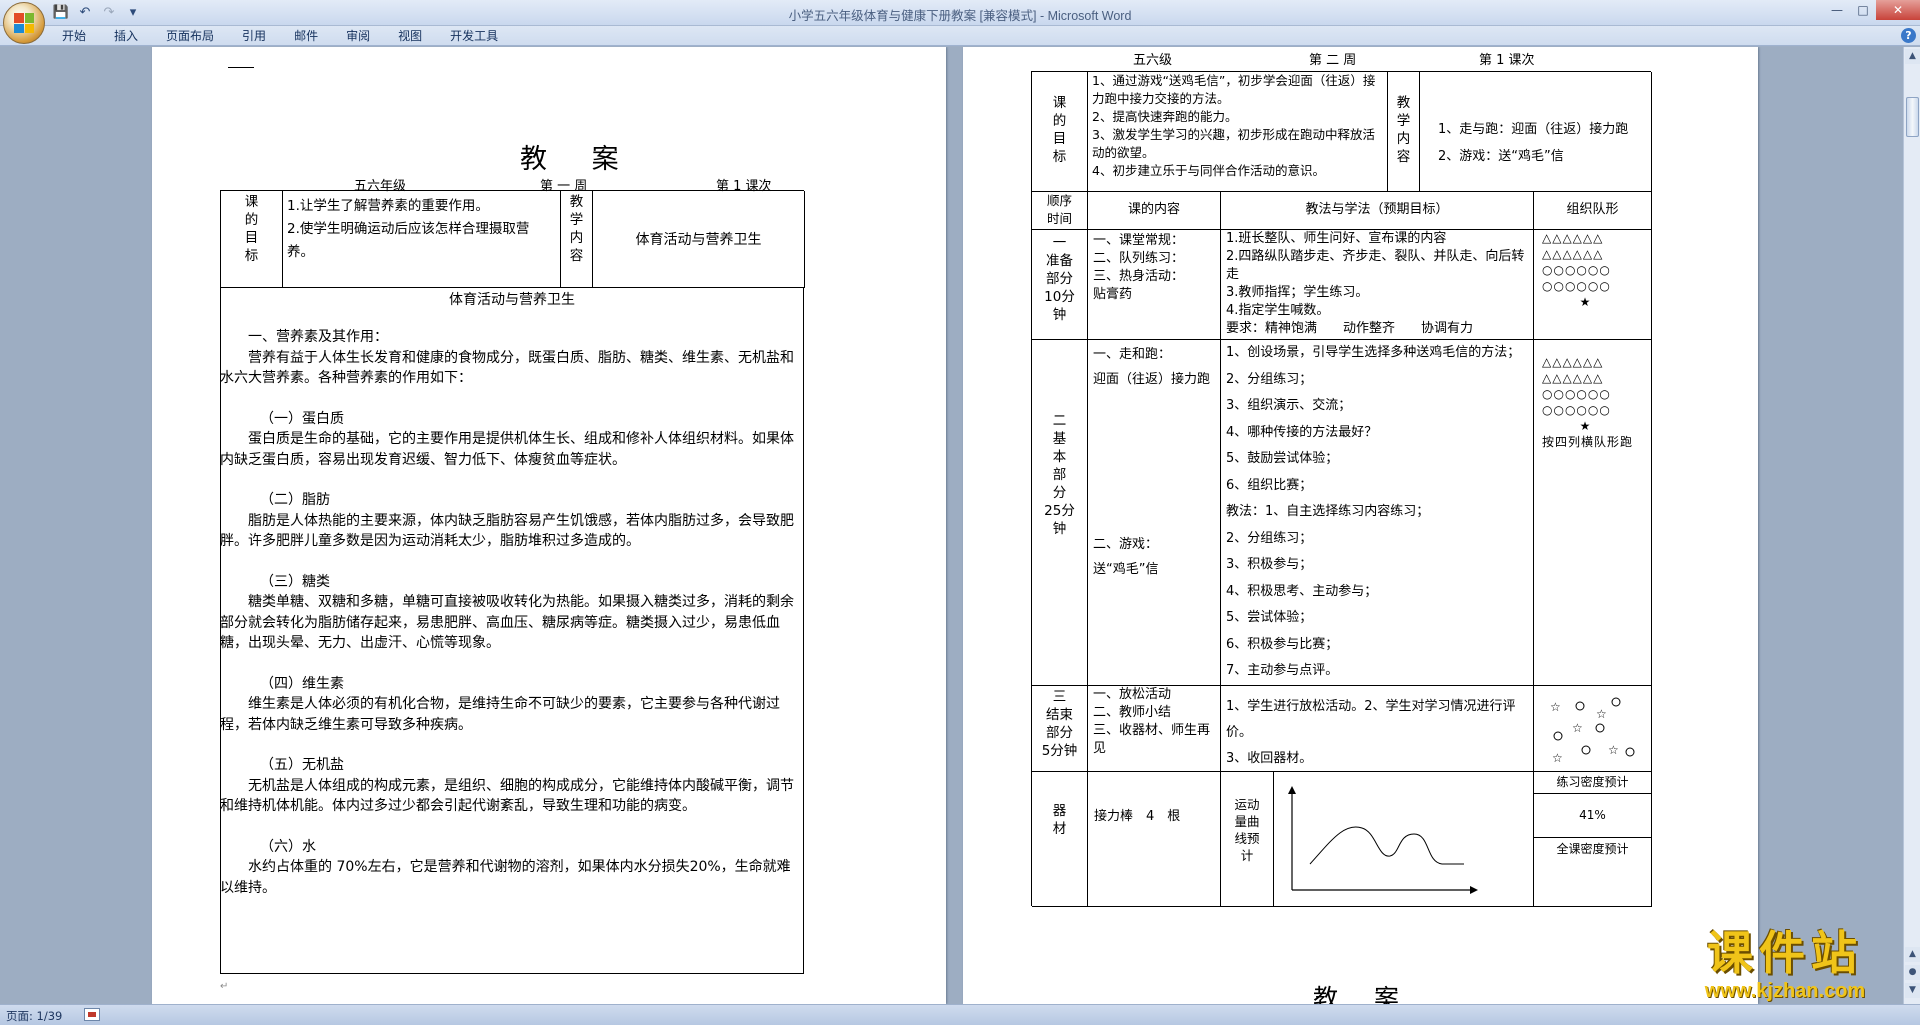 This screenshot has width=1920, height=1025. What do you see at coordinates (1837, 10) in the screenshot?
I see `minimize-icon: —` at bounding box center [1837, 10].